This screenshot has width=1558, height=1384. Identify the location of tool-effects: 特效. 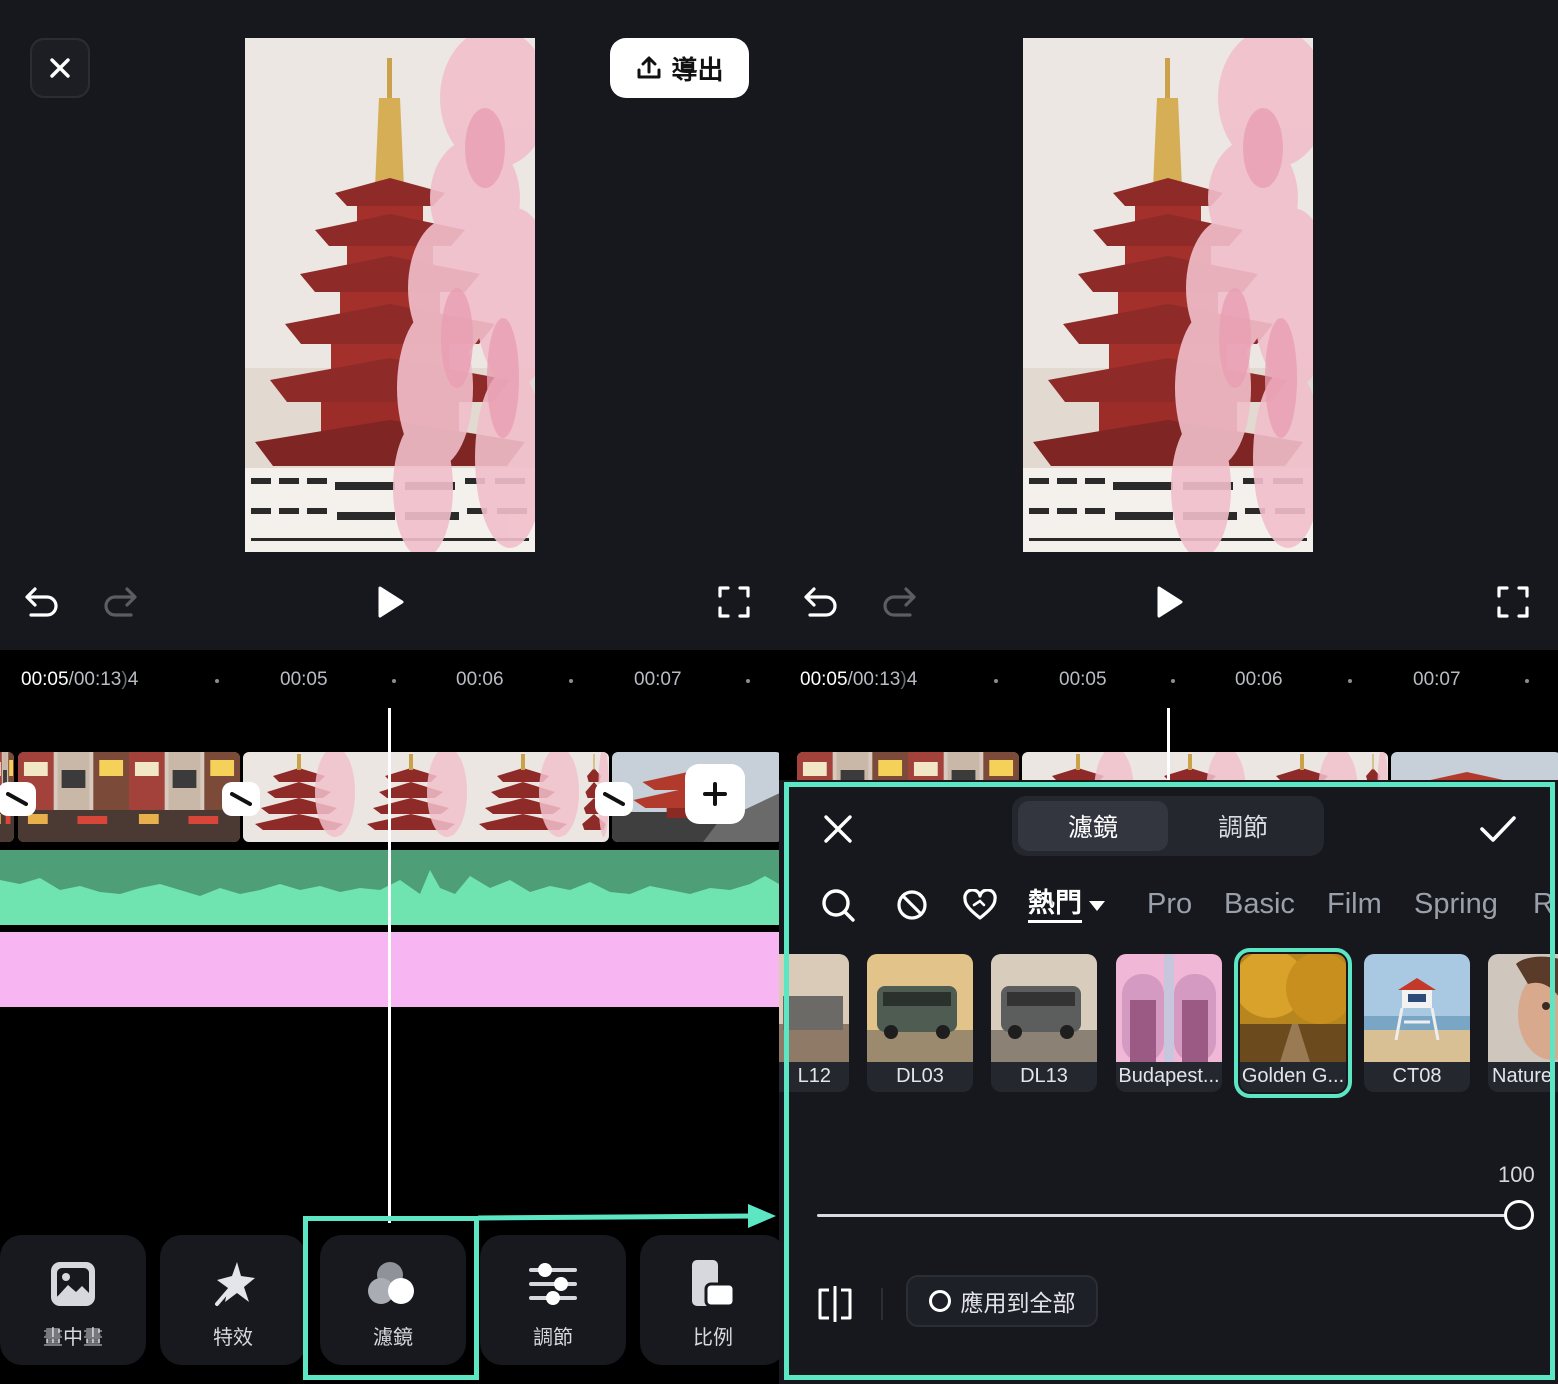
(233, 1300).